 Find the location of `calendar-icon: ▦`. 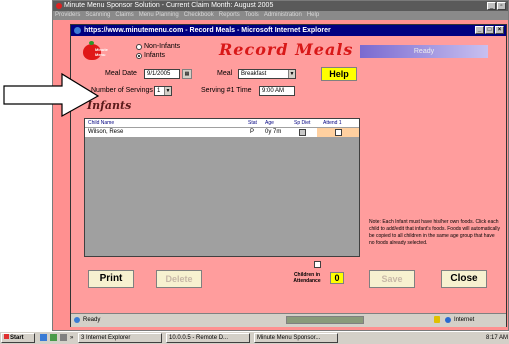

calendar-icon: ▦ is located at coordinates (187, 74).